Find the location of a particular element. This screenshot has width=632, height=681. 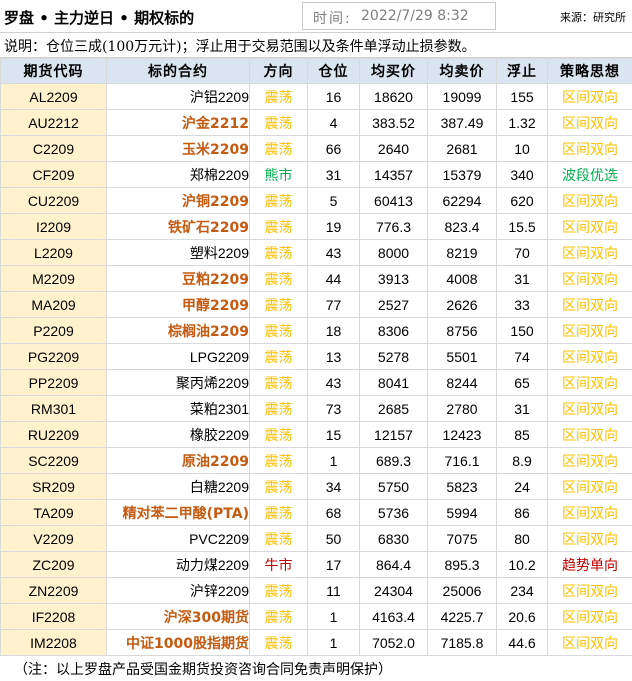

table-row: P2209 棕榈油2209 震荡 18 8306 8756 150 区间双向 is located at coordinates (316, 330).